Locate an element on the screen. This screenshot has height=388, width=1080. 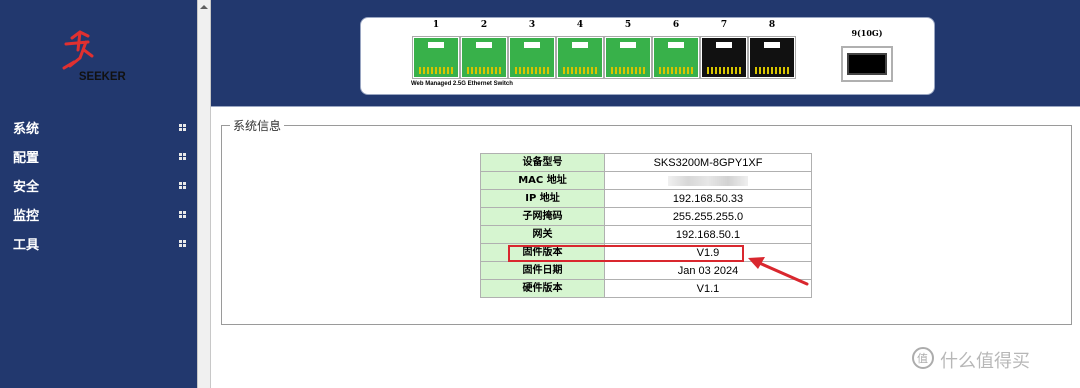
firmware-highlight-box is located at coordinates (626, 253).